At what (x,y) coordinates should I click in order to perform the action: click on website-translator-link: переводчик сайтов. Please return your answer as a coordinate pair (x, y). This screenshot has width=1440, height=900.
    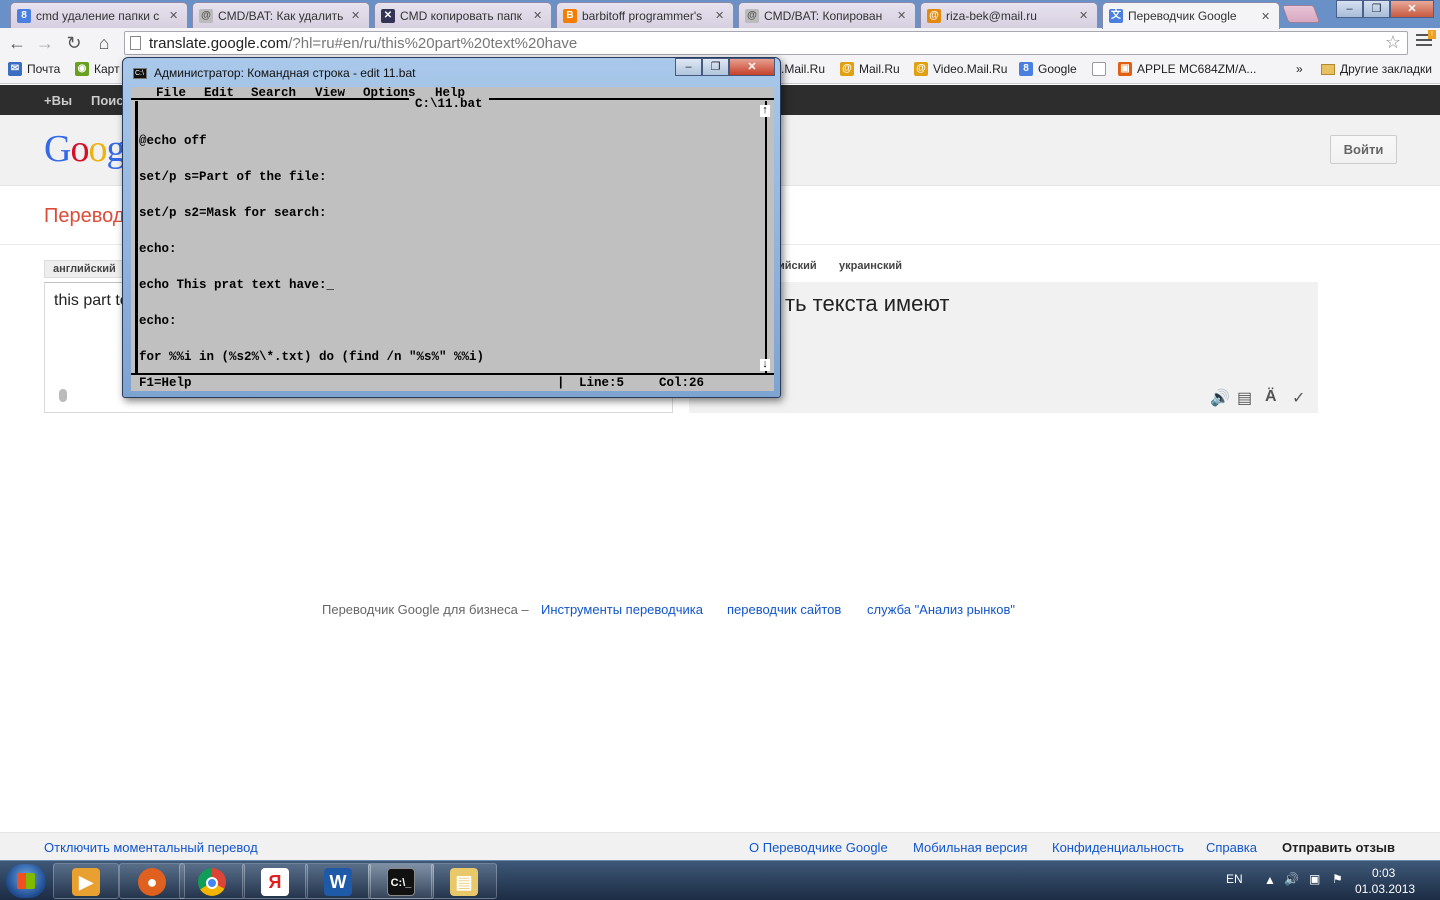
    Looking at the image, I should click on (784, 609).